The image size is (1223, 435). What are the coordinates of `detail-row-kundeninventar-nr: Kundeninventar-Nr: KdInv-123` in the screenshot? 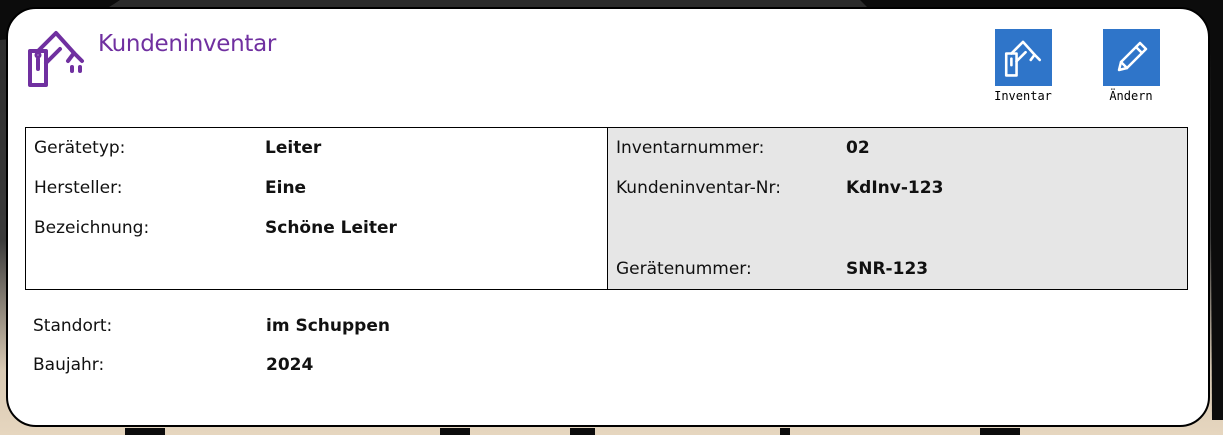 It's located at (897, 191).